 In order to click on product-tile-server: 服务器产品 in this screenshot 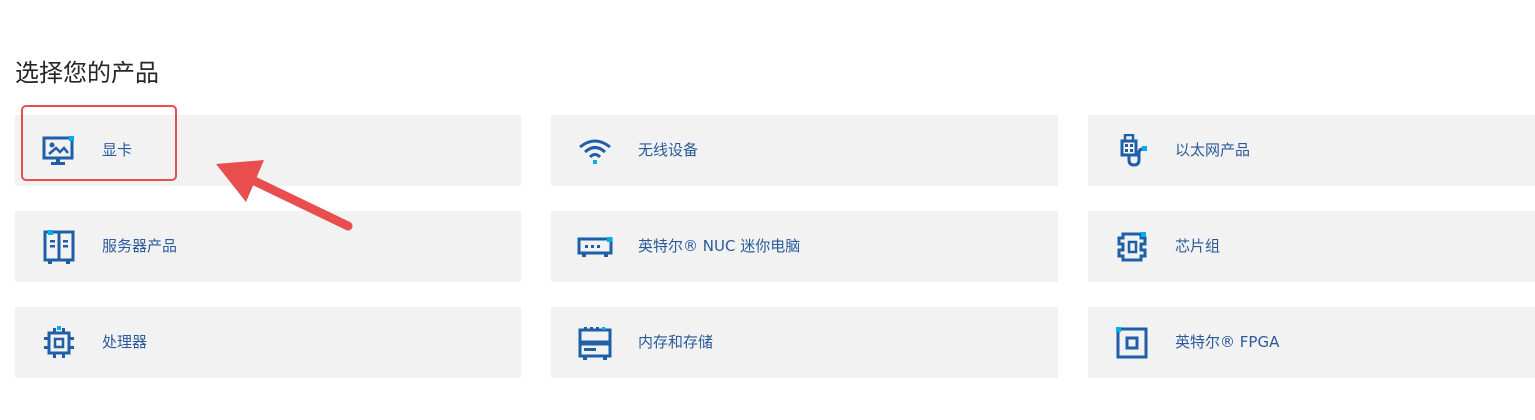, I will do `click(268, 246)`.